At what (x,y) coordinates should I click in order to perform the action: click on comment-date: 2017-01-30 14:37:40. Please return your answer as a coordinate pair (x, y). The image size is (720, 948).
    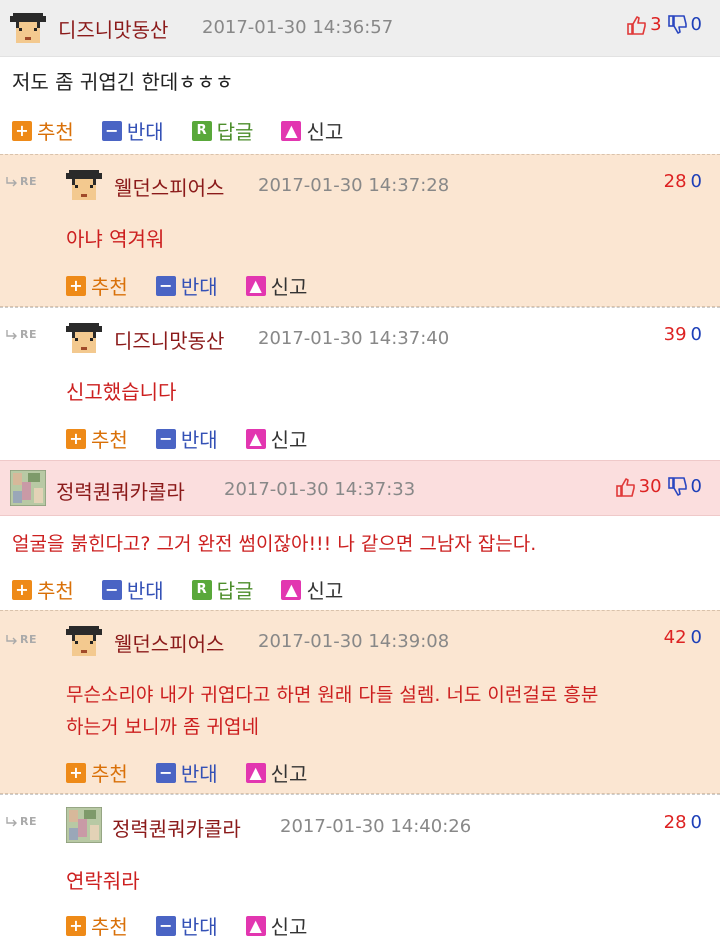
    Looking at the image, I should click on (354, 338).